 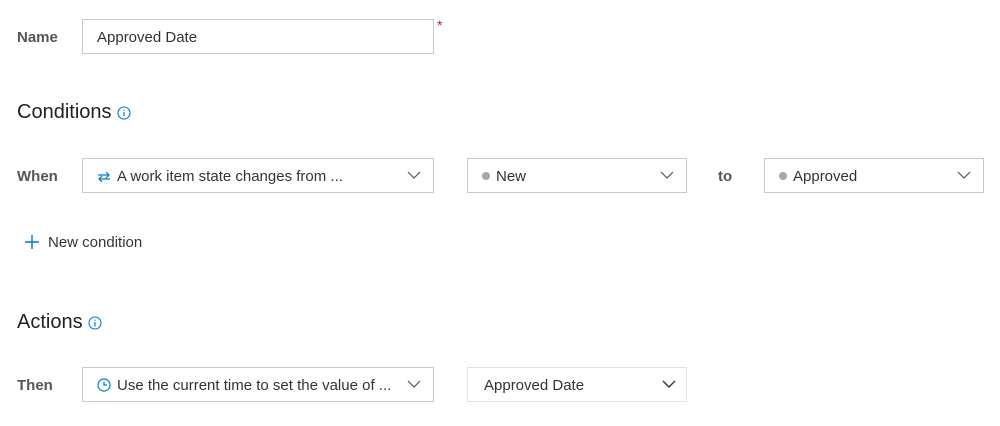 I want to click on from-state-content: New, so click(x=504, y=176).